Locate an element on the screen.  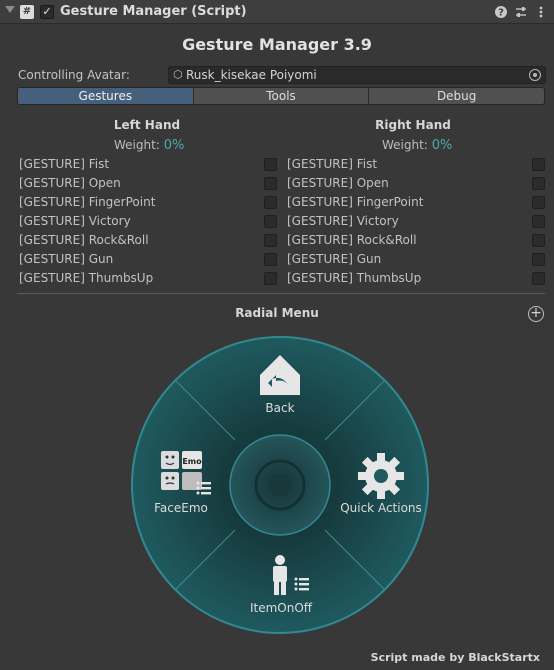
help-icon: ? is located at coordinates (501, 12).